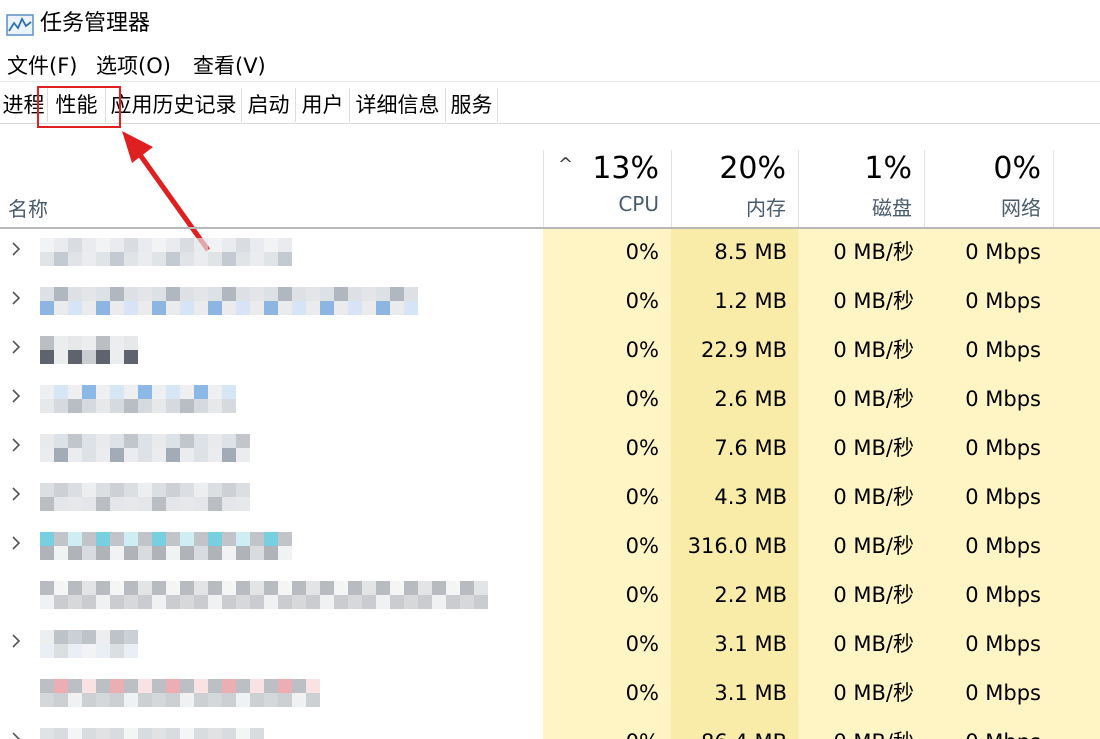 This screenshot has height=739, width=1100. I want to click on table-row: 0% 1.2 MB 0 MB/秒 0 Mbps, so click(550, 301).